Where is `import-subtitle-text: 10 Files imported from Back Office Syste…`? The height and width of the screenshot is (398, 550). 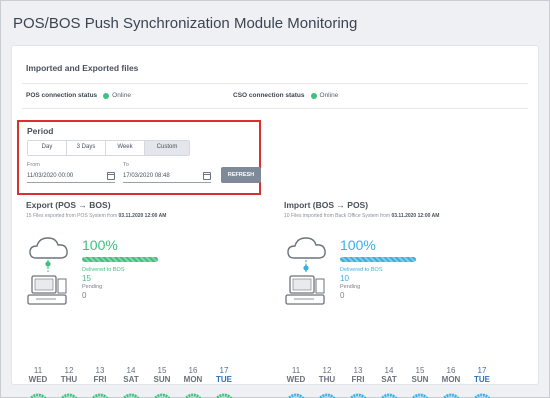
import-subtitle-text: 10 Files imported from Back Office Syste… is located at coordinates (338, 216).